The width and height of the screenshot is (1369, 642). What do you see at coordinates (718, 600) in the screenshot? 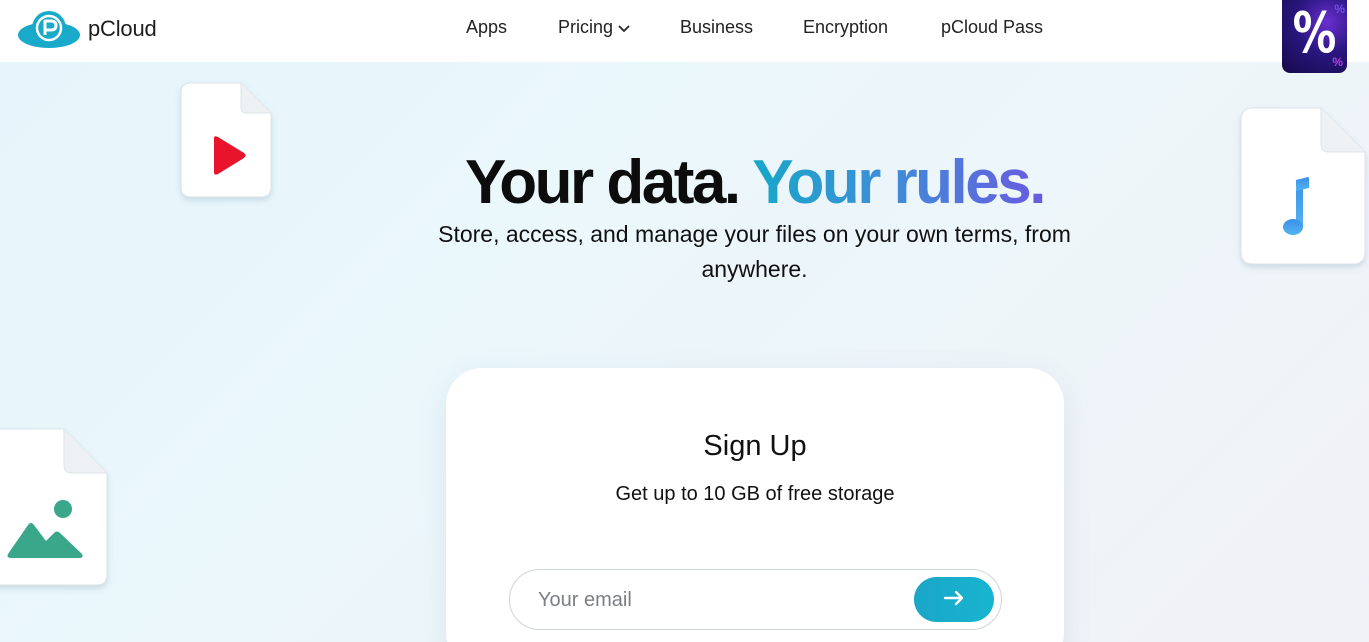
I see `email-input` at bounding box center [718, 600].